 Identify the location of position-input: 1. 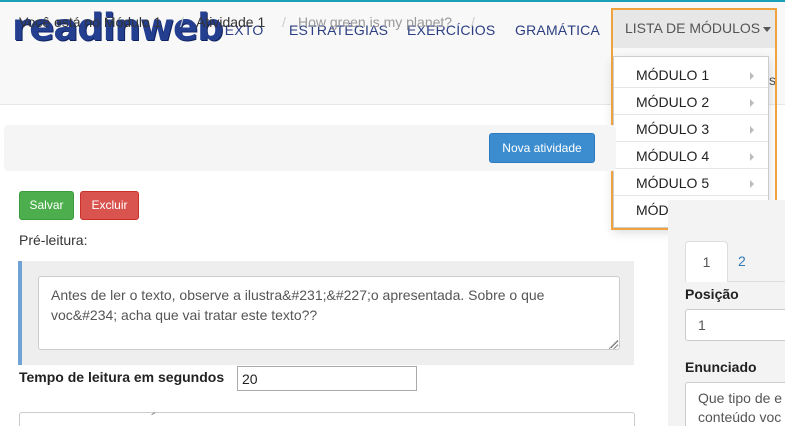
(735, 325).